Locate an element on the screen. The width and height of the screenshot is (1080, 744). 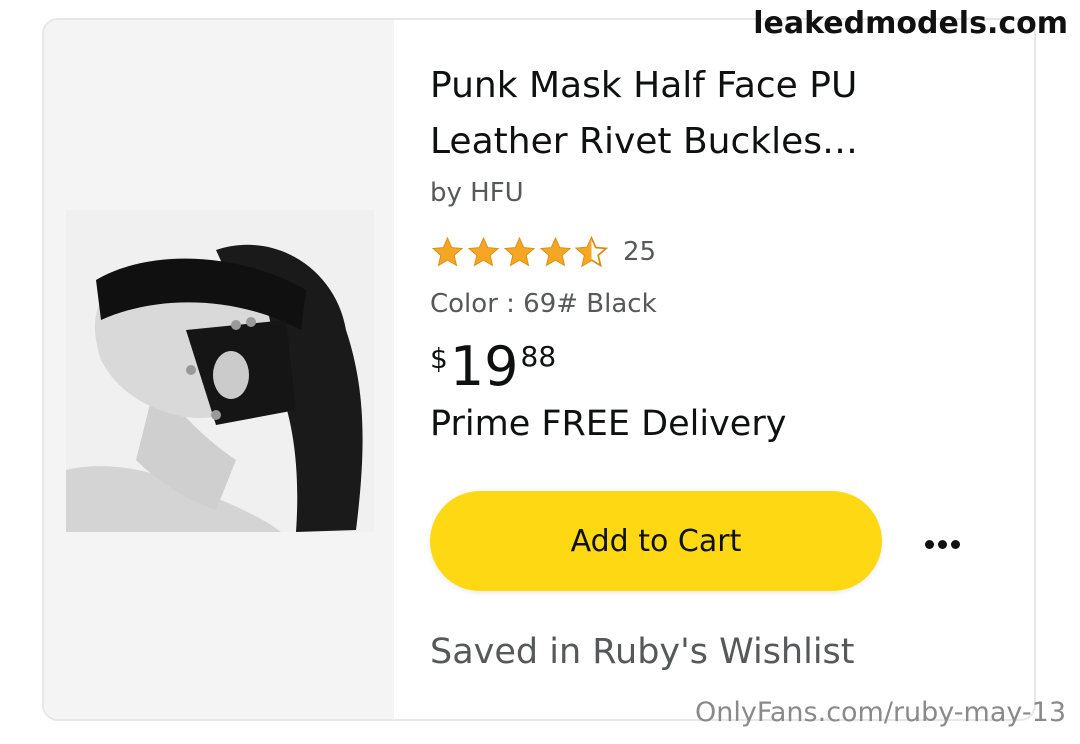
delivery-info: Prime FREE Delivery is located at coordinates (608, 424).